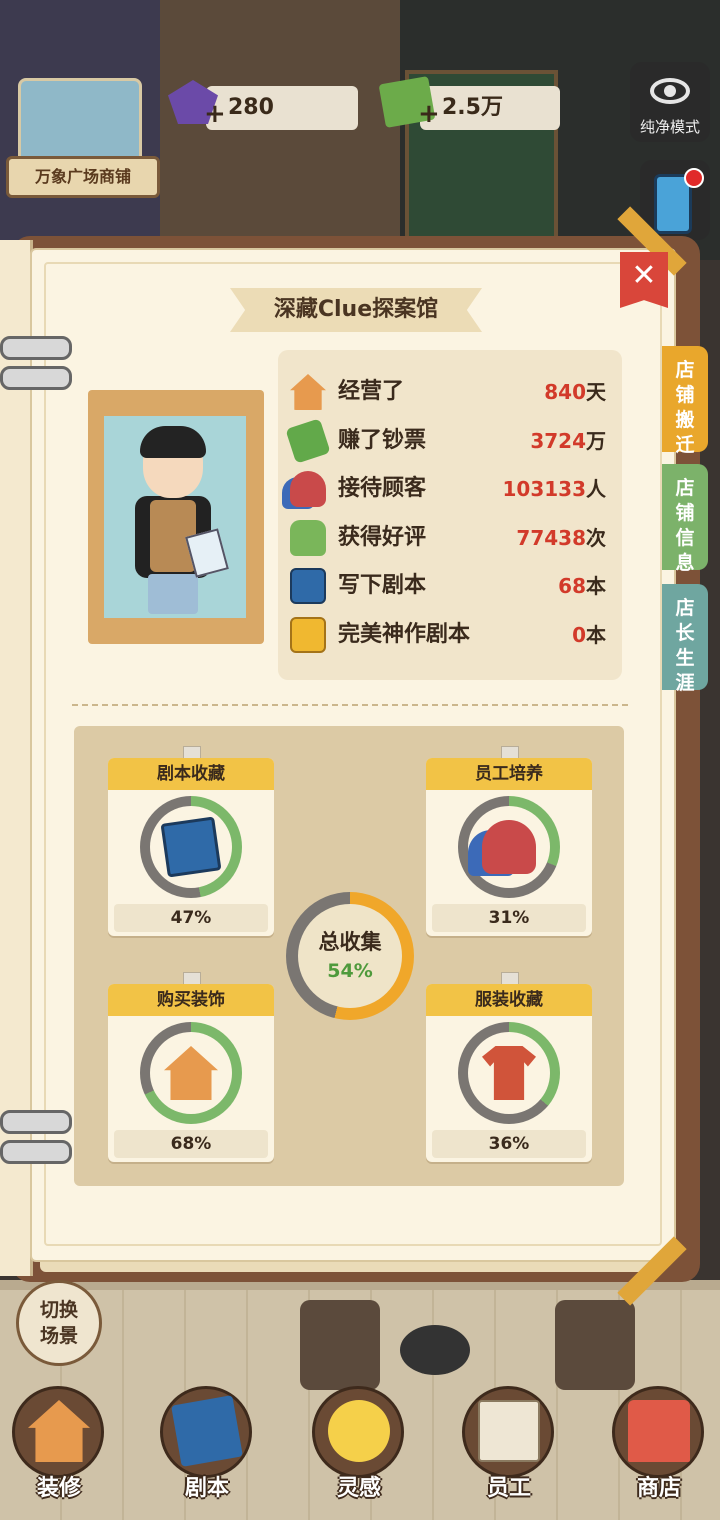 The width and height of the screenshot is (720, 1520). Describe the element at coordinates (191, 774) in the screenshot. I see `card-title: 剧本收藏` at that location.